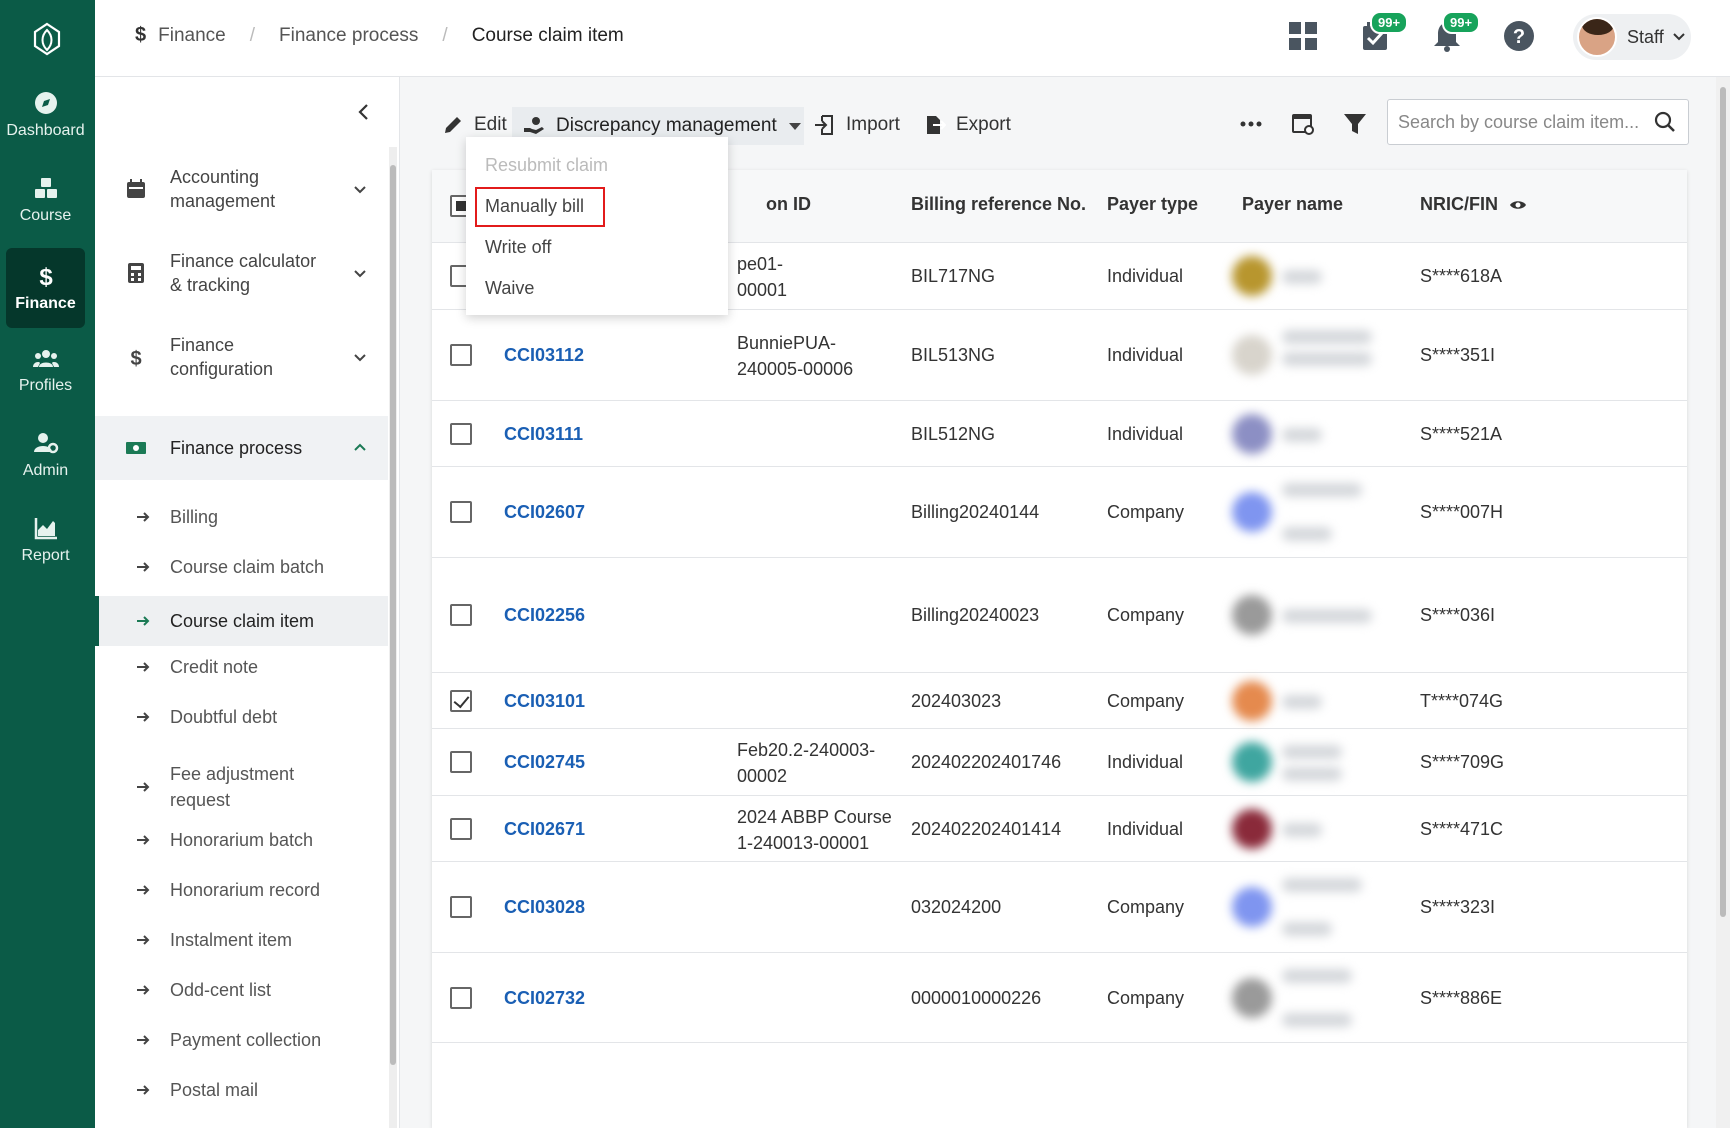 This screenshot has width=1730, height=1128. I want to click on claim-item-id: CCI03101, so click(544, 701).